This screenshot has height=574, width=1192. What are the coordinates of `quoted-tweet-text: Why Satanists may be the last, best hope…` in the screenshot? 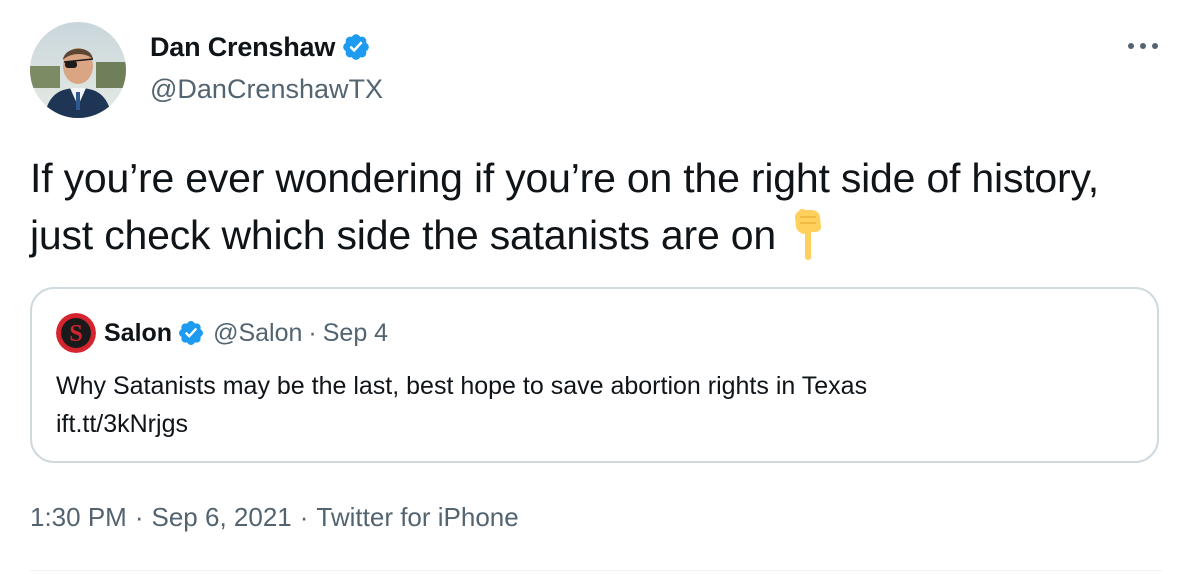 It's located at (461, 405).